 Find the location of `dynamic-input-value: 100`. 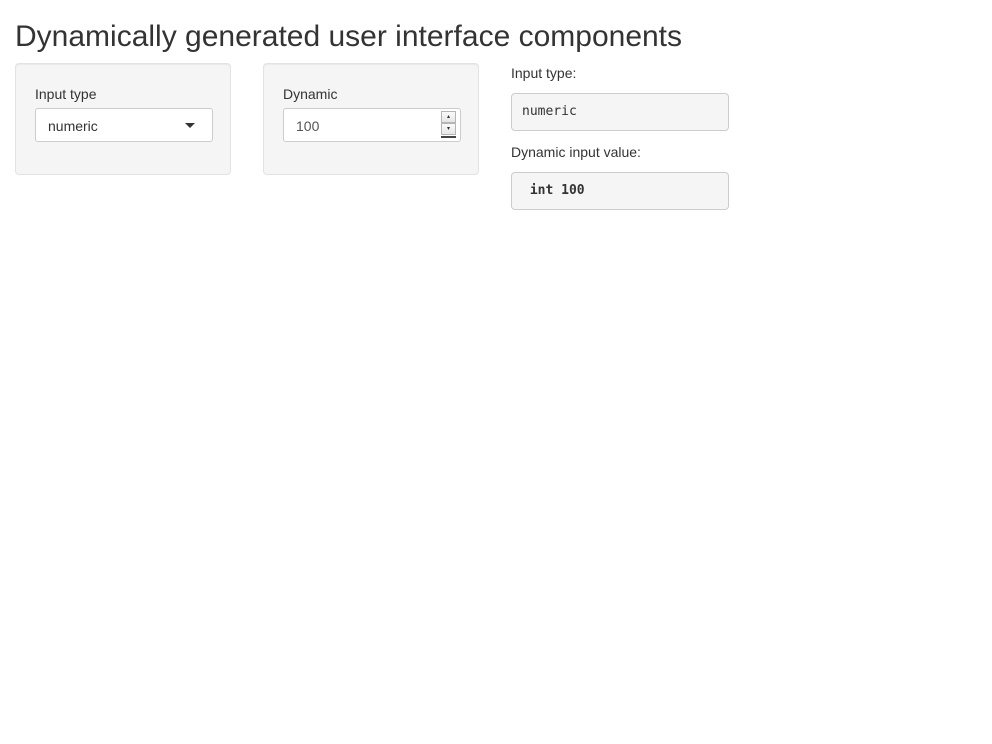

dynamic-input-value: 100 is located at coordinates (307, 126).